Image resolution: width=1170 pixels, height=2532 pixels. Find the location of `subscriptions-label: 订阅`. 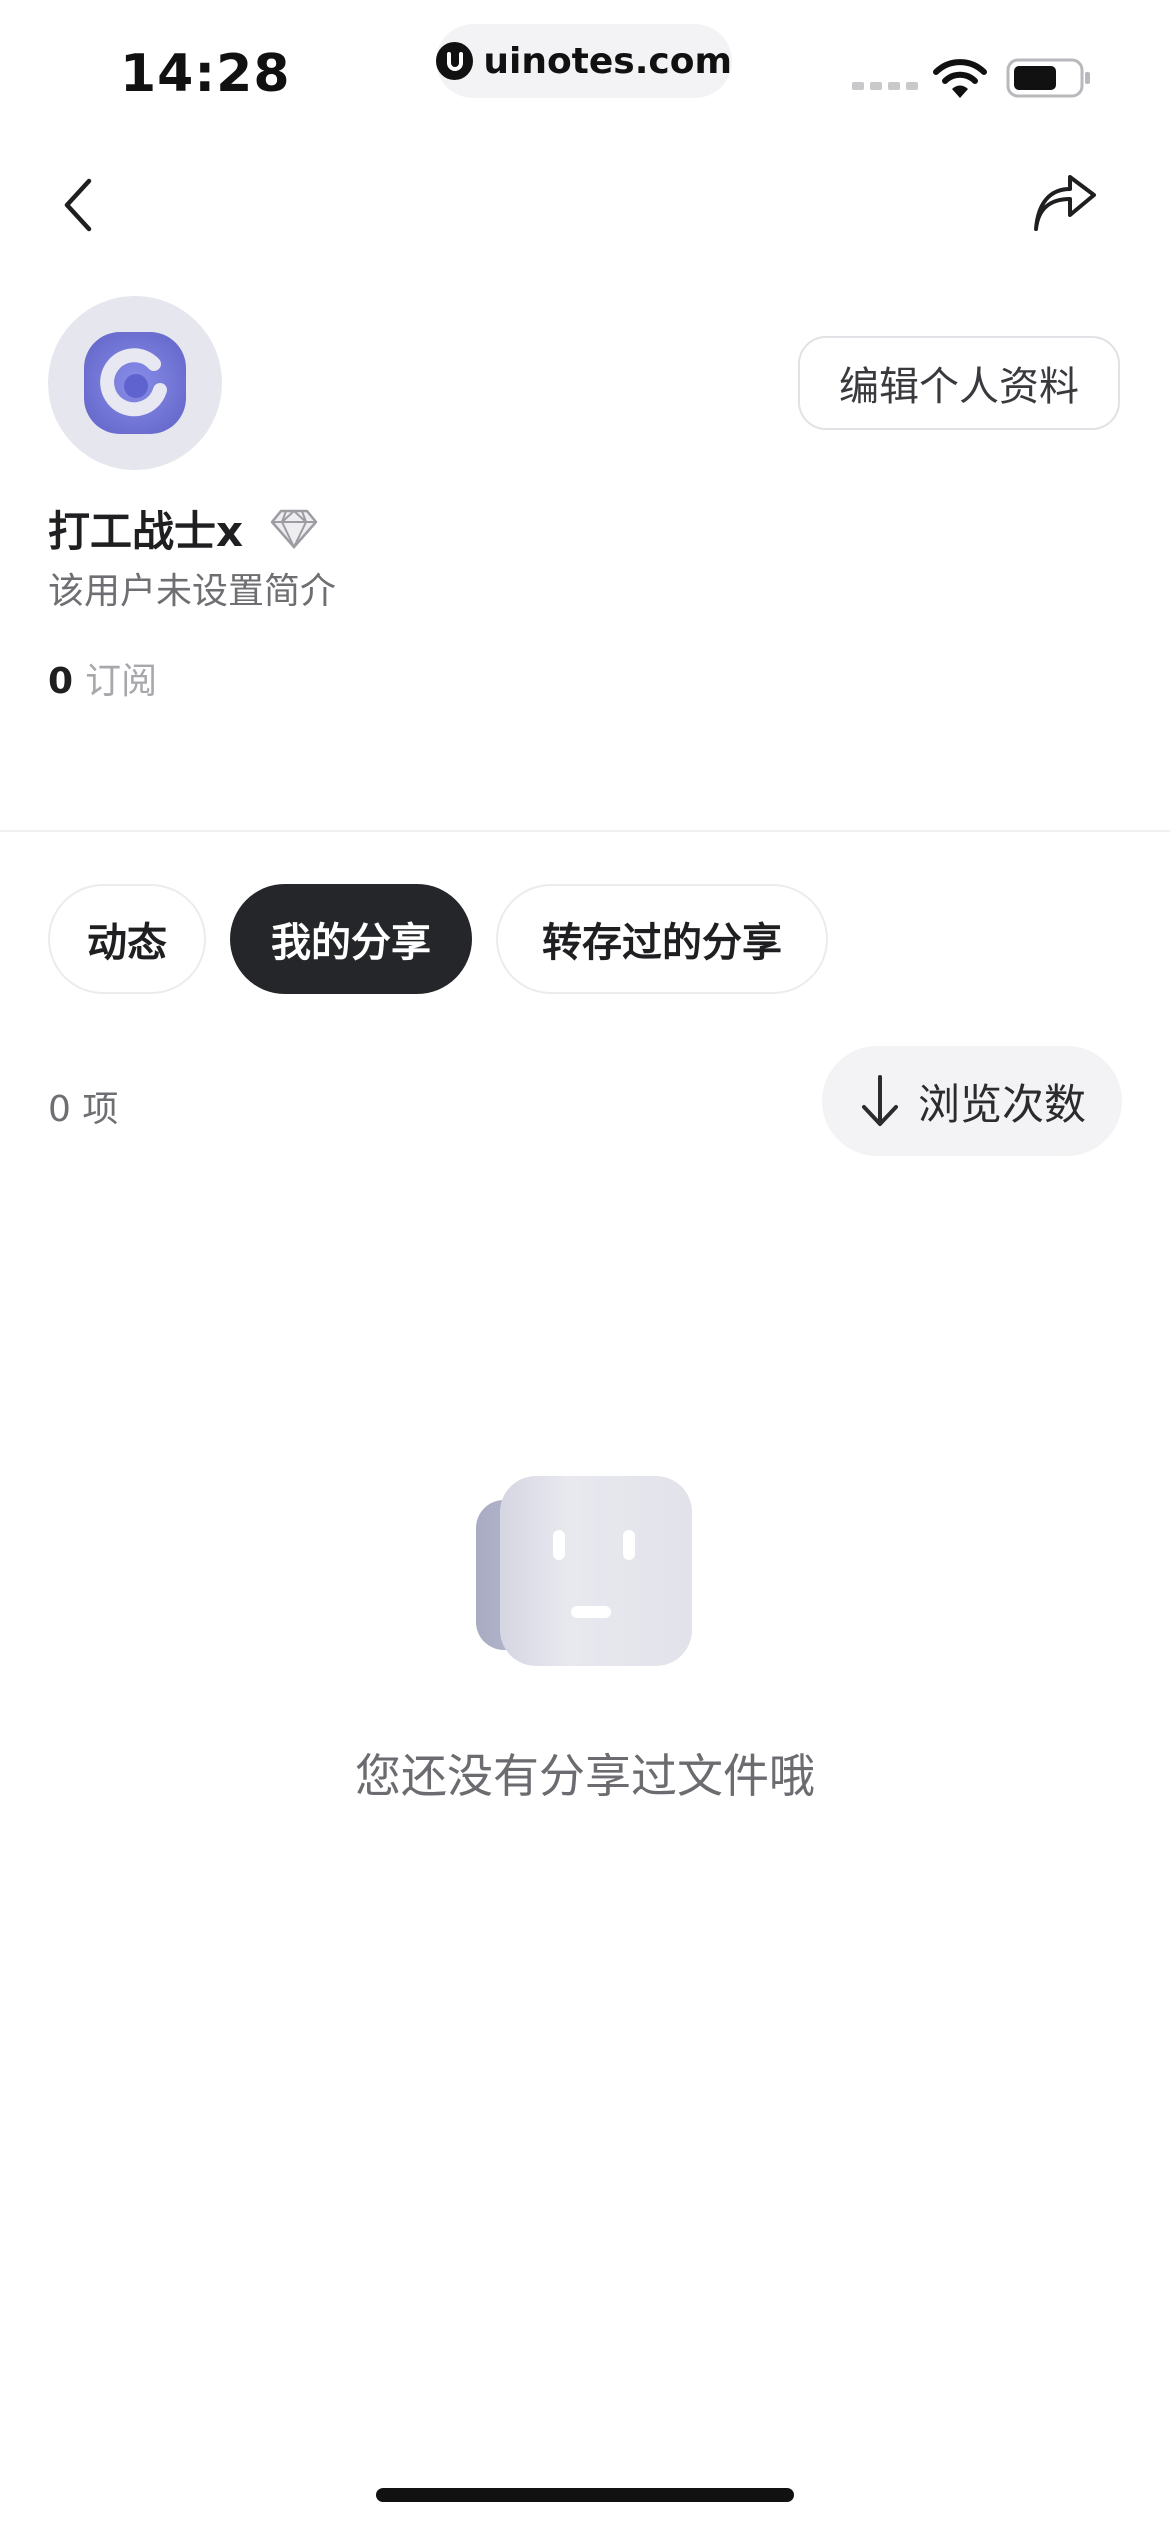

subscriptions-label: 订阅 is located at coordinates (121, 681).